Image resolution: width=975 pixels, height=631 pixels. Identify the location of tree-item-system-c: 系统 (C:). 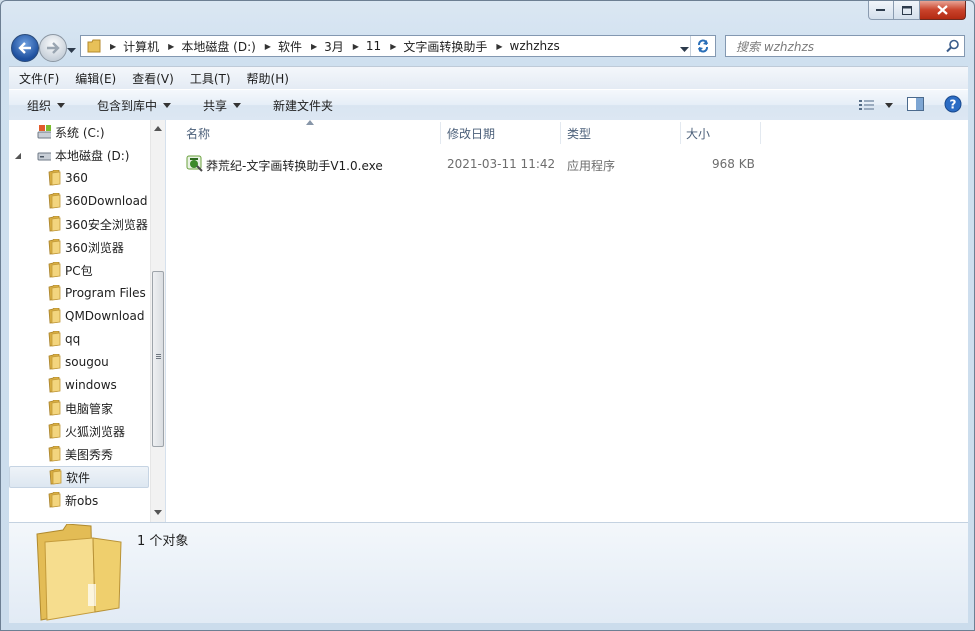
(79, 132).